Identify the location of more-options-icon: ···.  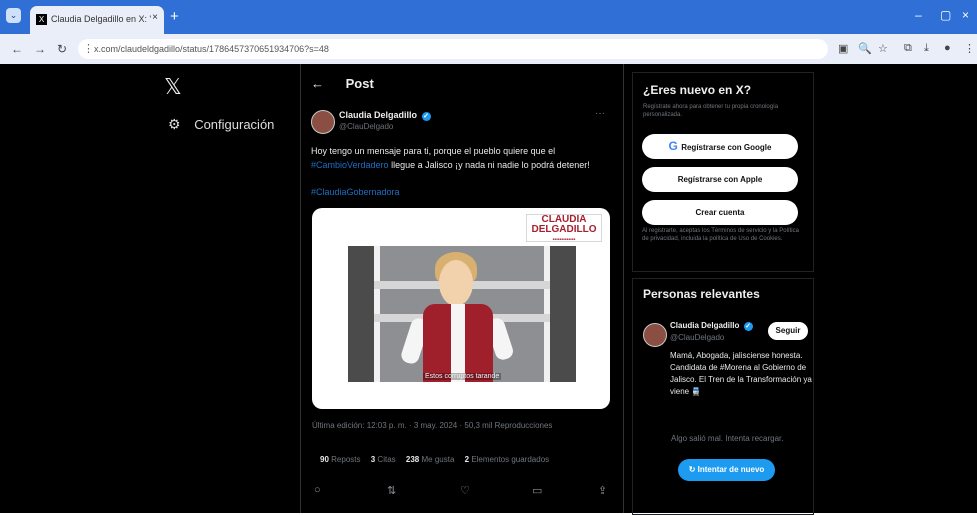
(600, 113).